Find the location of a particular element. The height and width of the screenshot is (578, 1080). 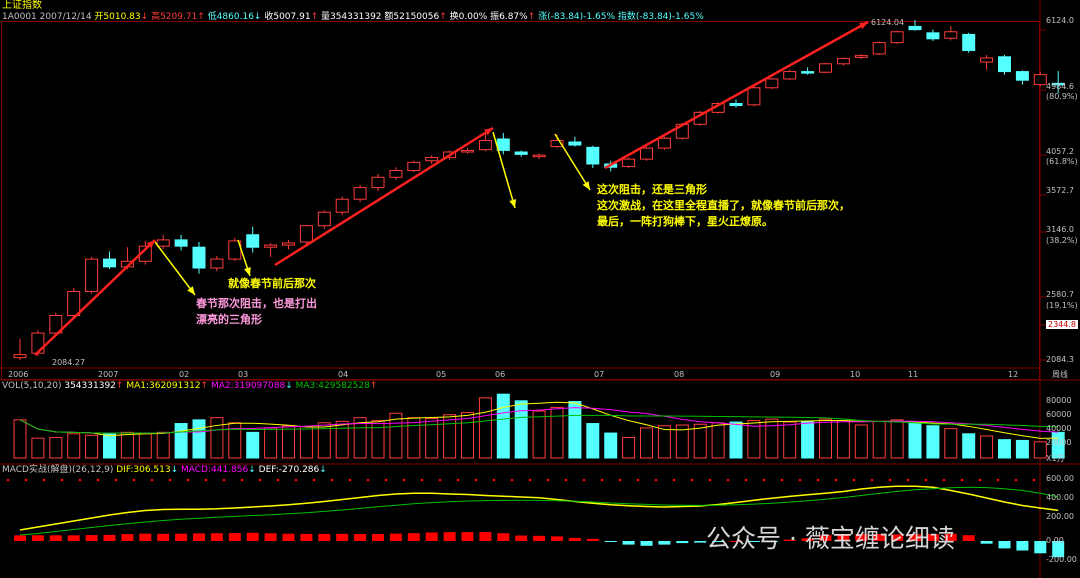

close-value: 收5007.91 is located at coordinates (287, 17).